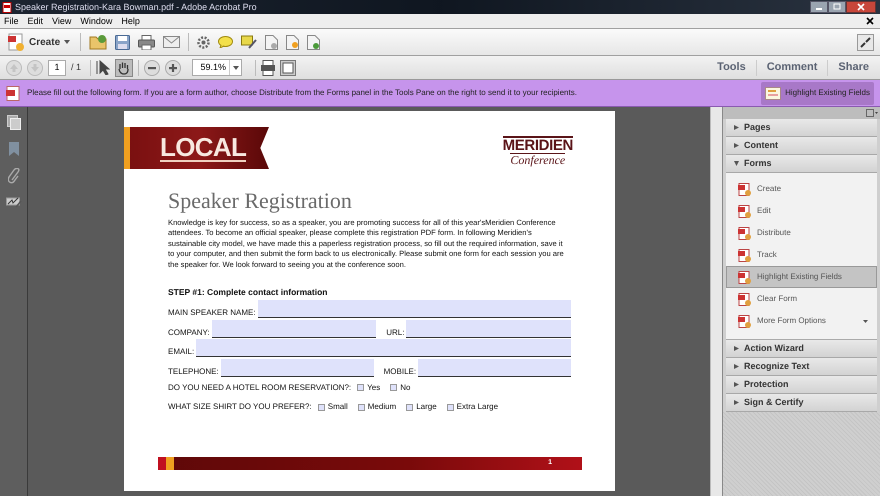 The height and width of the screenshot is (496, 880). What do you see at coordinates (57, 68) in the screenshot?
I see `page-number-field: 1` at bounding box center [57, 68].